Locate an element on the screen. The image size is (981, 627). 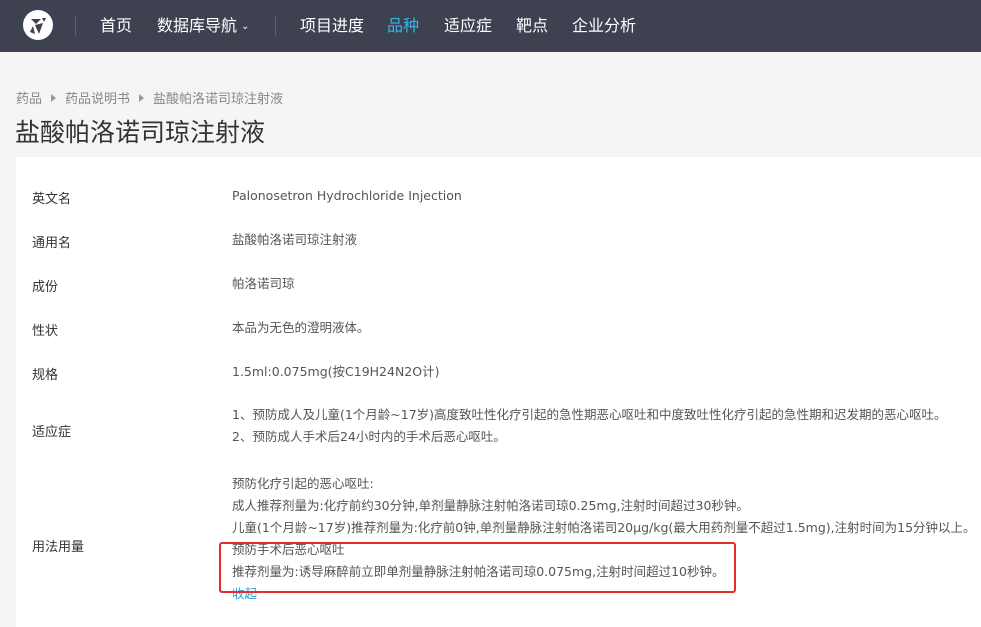
logo-icon is located at coordinates (38, 25).